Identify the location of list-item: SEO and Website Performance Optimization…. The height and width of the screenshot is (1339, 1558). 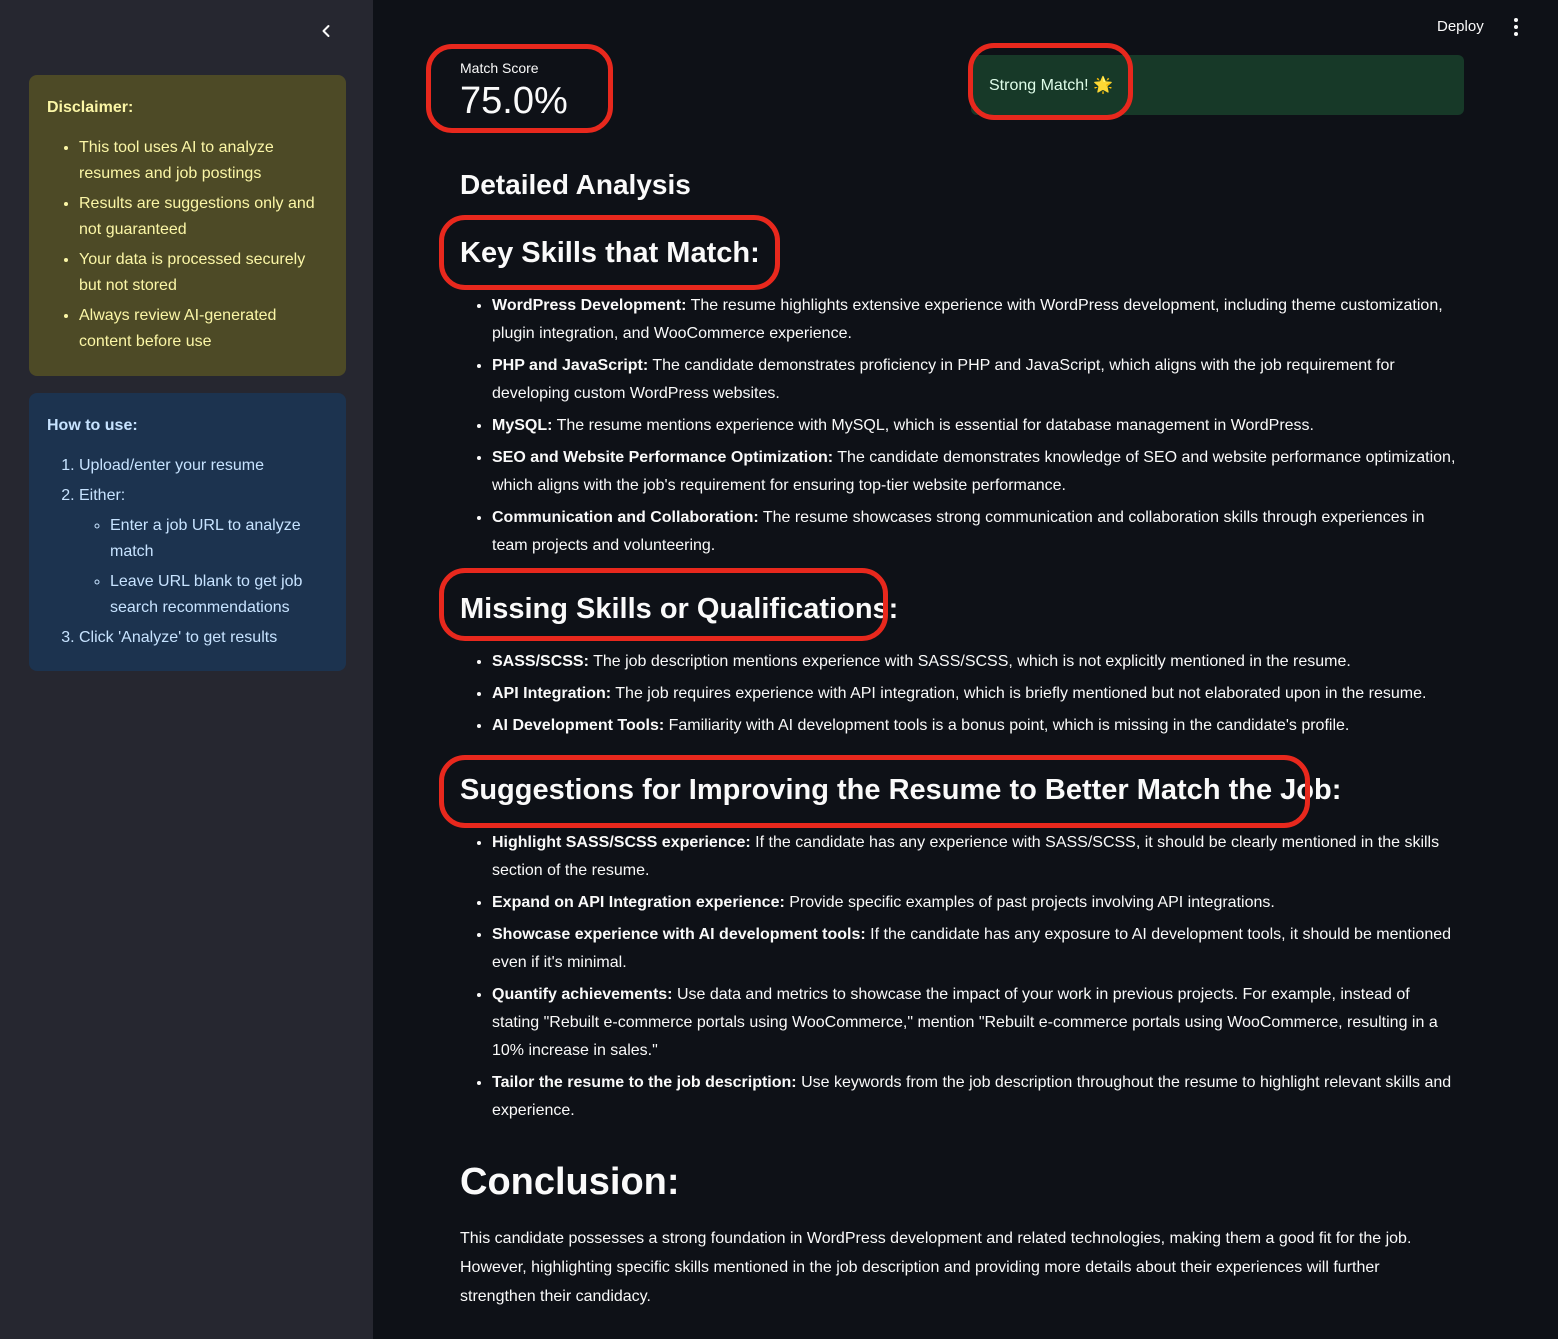
(976, 472).